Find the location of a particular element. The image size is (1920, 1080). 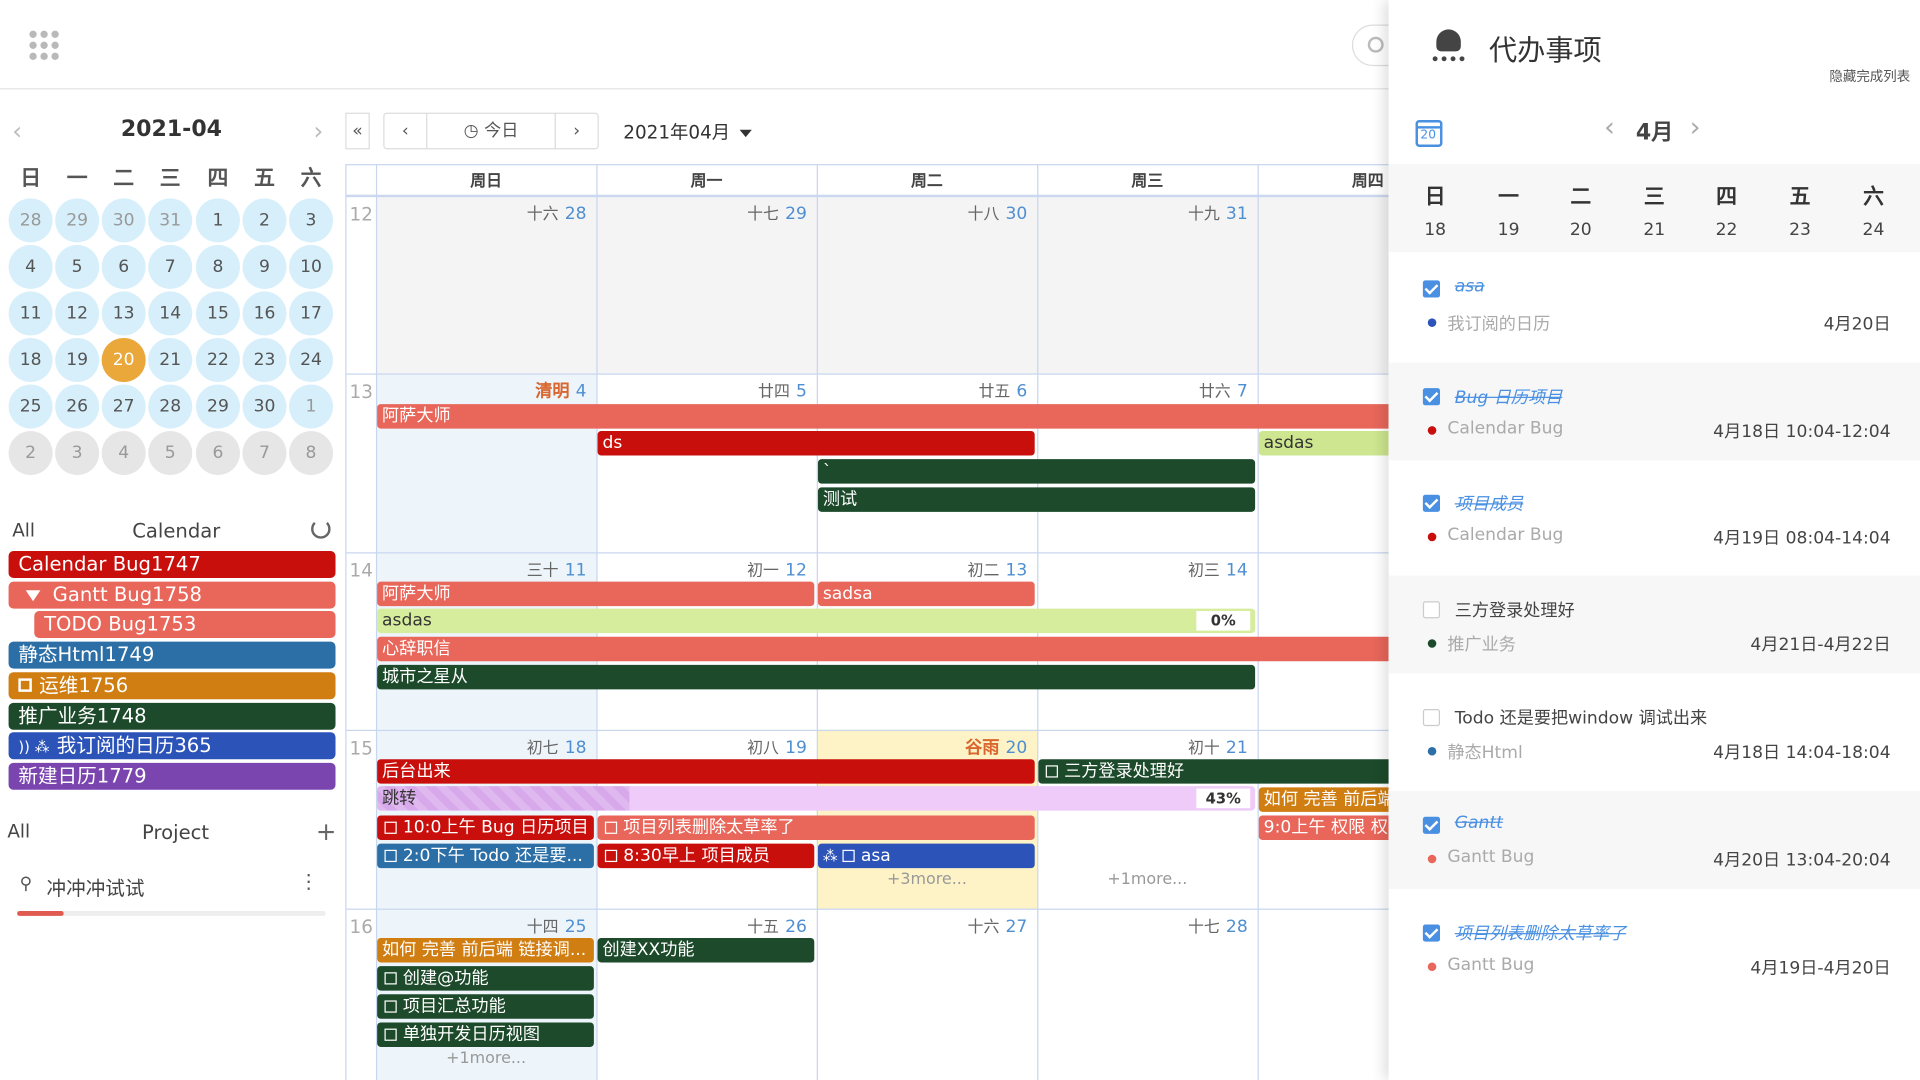

day-number: 廿五 6 is located at coordinates (922, 390).